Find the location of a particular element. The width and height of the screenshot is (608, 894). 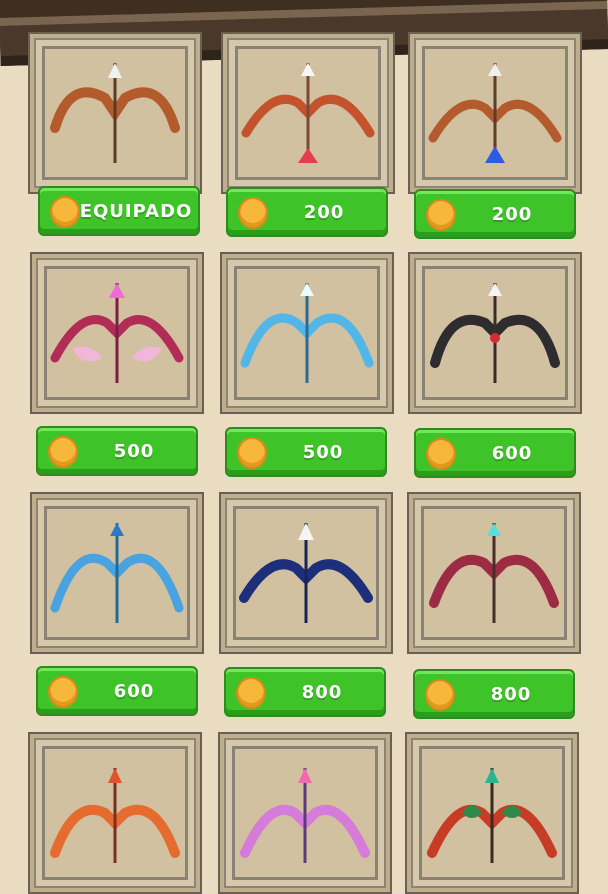

leaf-vine-bow-icon is located at coordinates (492, 815).